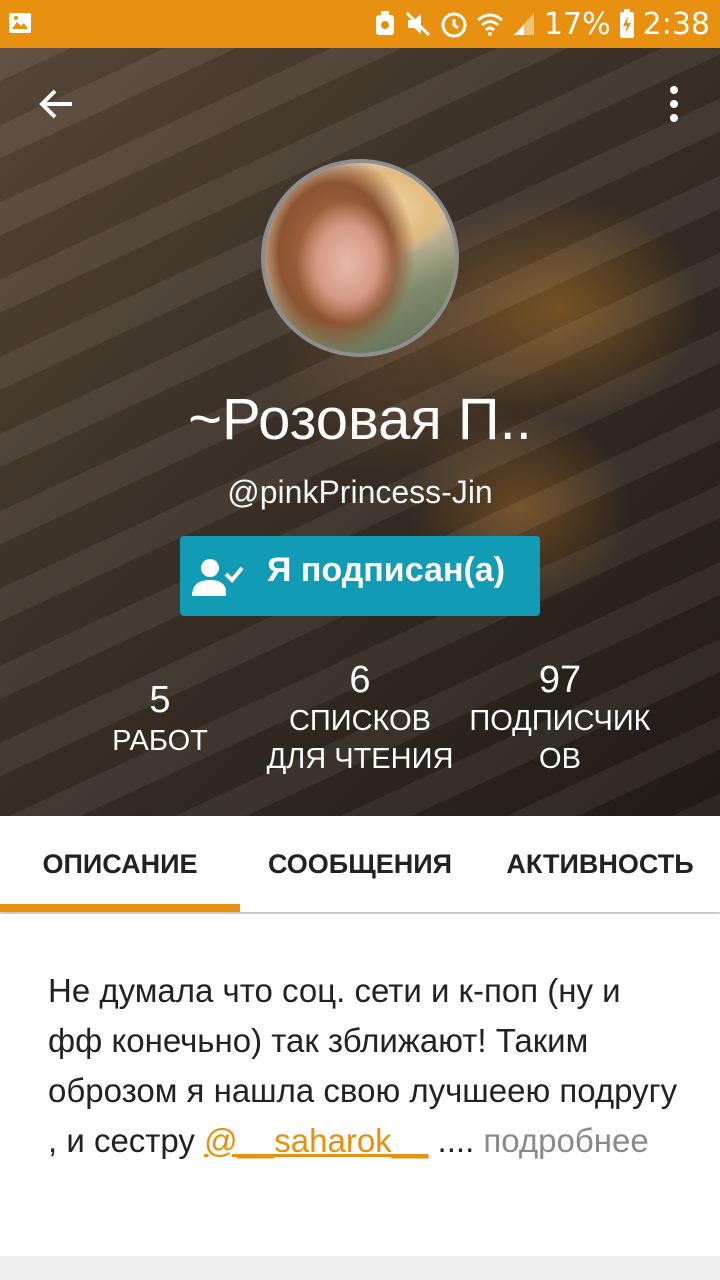 The image size is (720, 1280). What do you see at coordinates (120, 908) in the screenshot?
I see `active-tab-indicator` at bounding box center [120, 908].